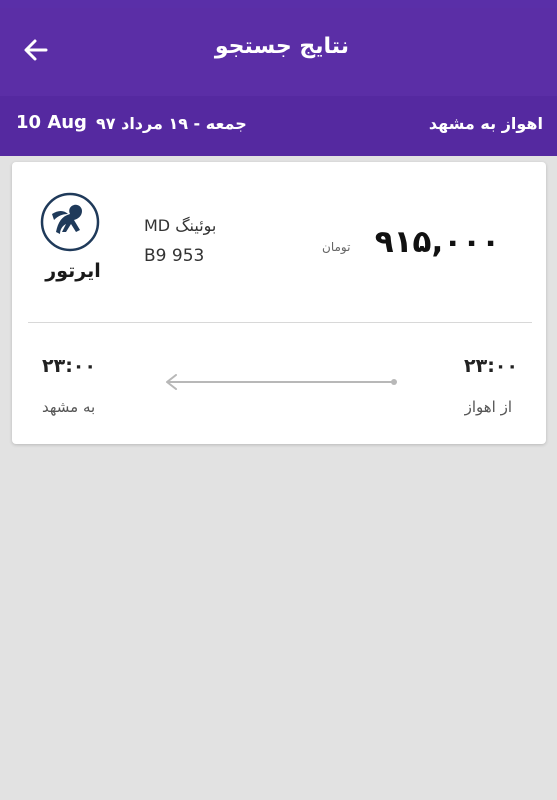 This screenshot has width=557, height=800. What do you see at coordinates (69, 366) in the screenshot?
I see `arrival-time: ۲۳:۰۰` at bounding box center [69, 366].